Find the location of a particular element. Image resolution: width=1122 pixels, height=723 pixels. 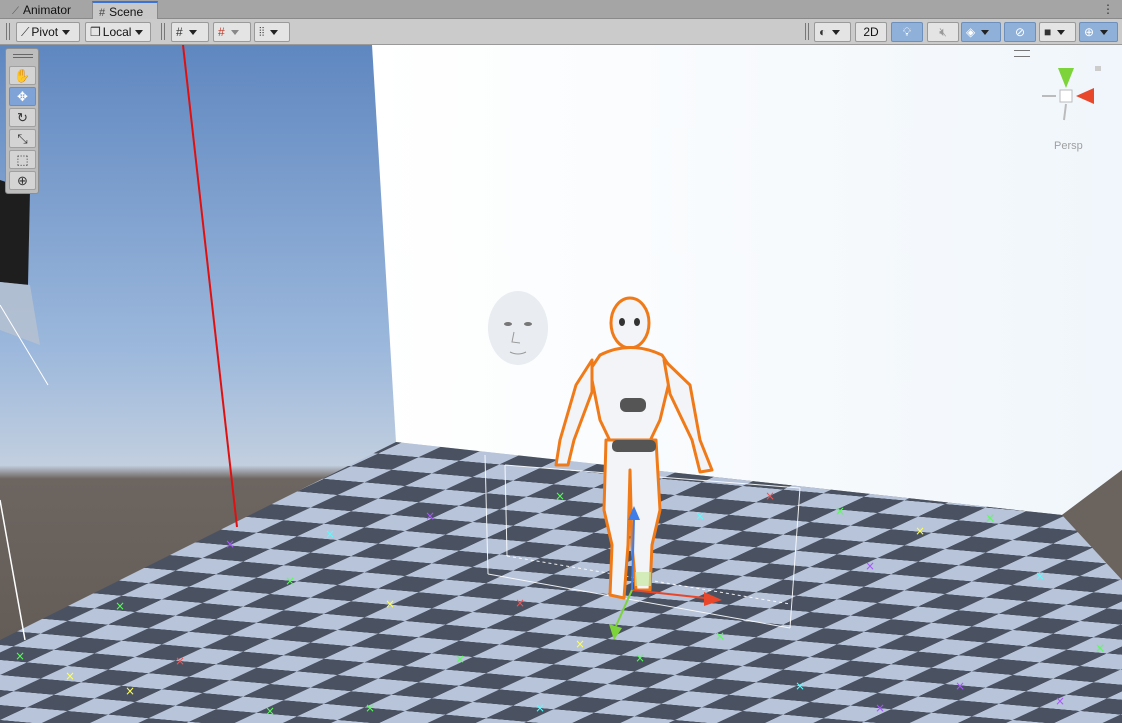

move-tool-button: ✥ is located at coordinates (22, 96).